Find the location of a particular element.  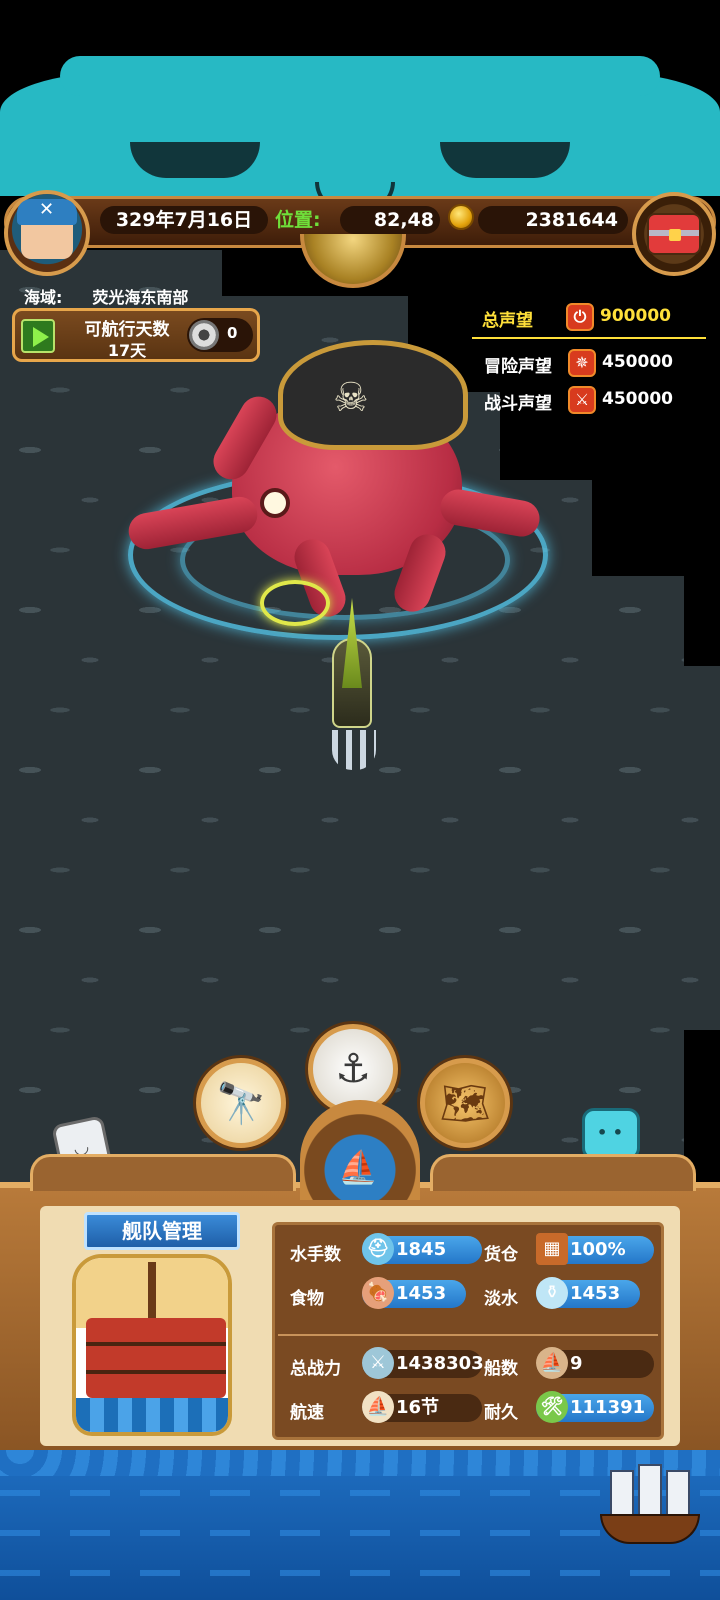

power-value: 1438303 is located at coordinates (440, 1363).